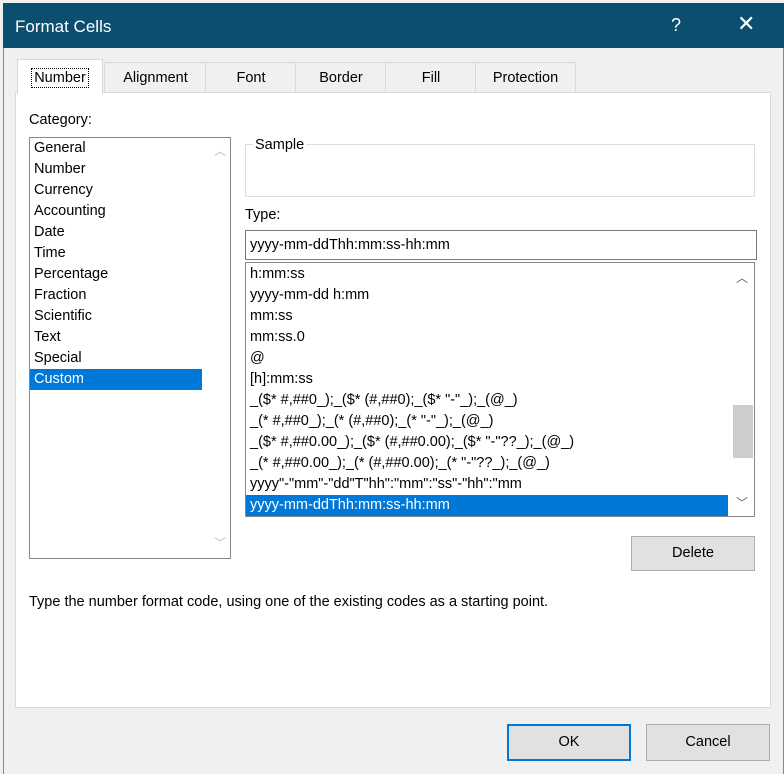 Image resolution: width=784 pixels, height=774 pixels. I want to click on help-button: ?, so click(676, 25).